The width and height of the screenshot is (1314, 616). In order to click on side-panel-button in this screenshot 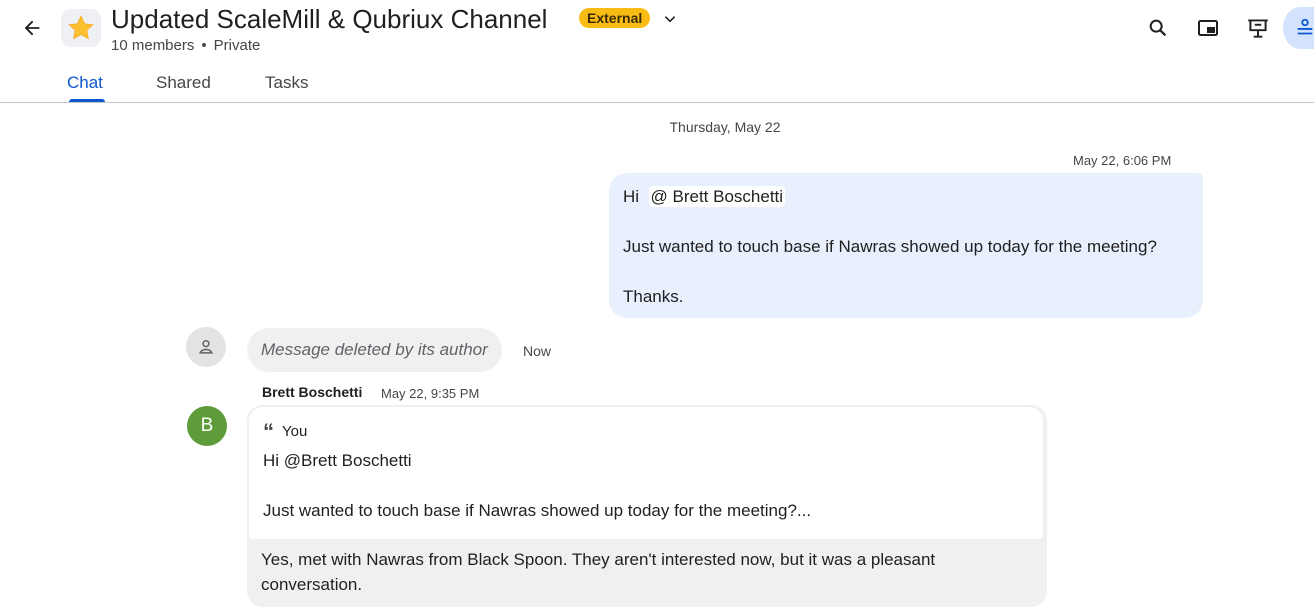, I will do `click(1298, 28)`.